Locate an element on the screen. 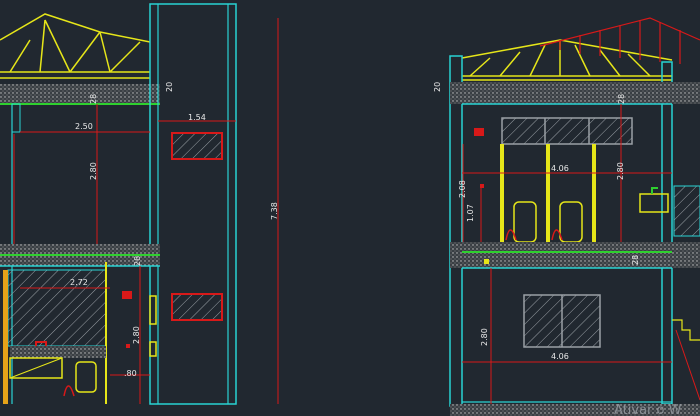  right-dim-1-07: 1.07 is located at coordinates (470, 213).